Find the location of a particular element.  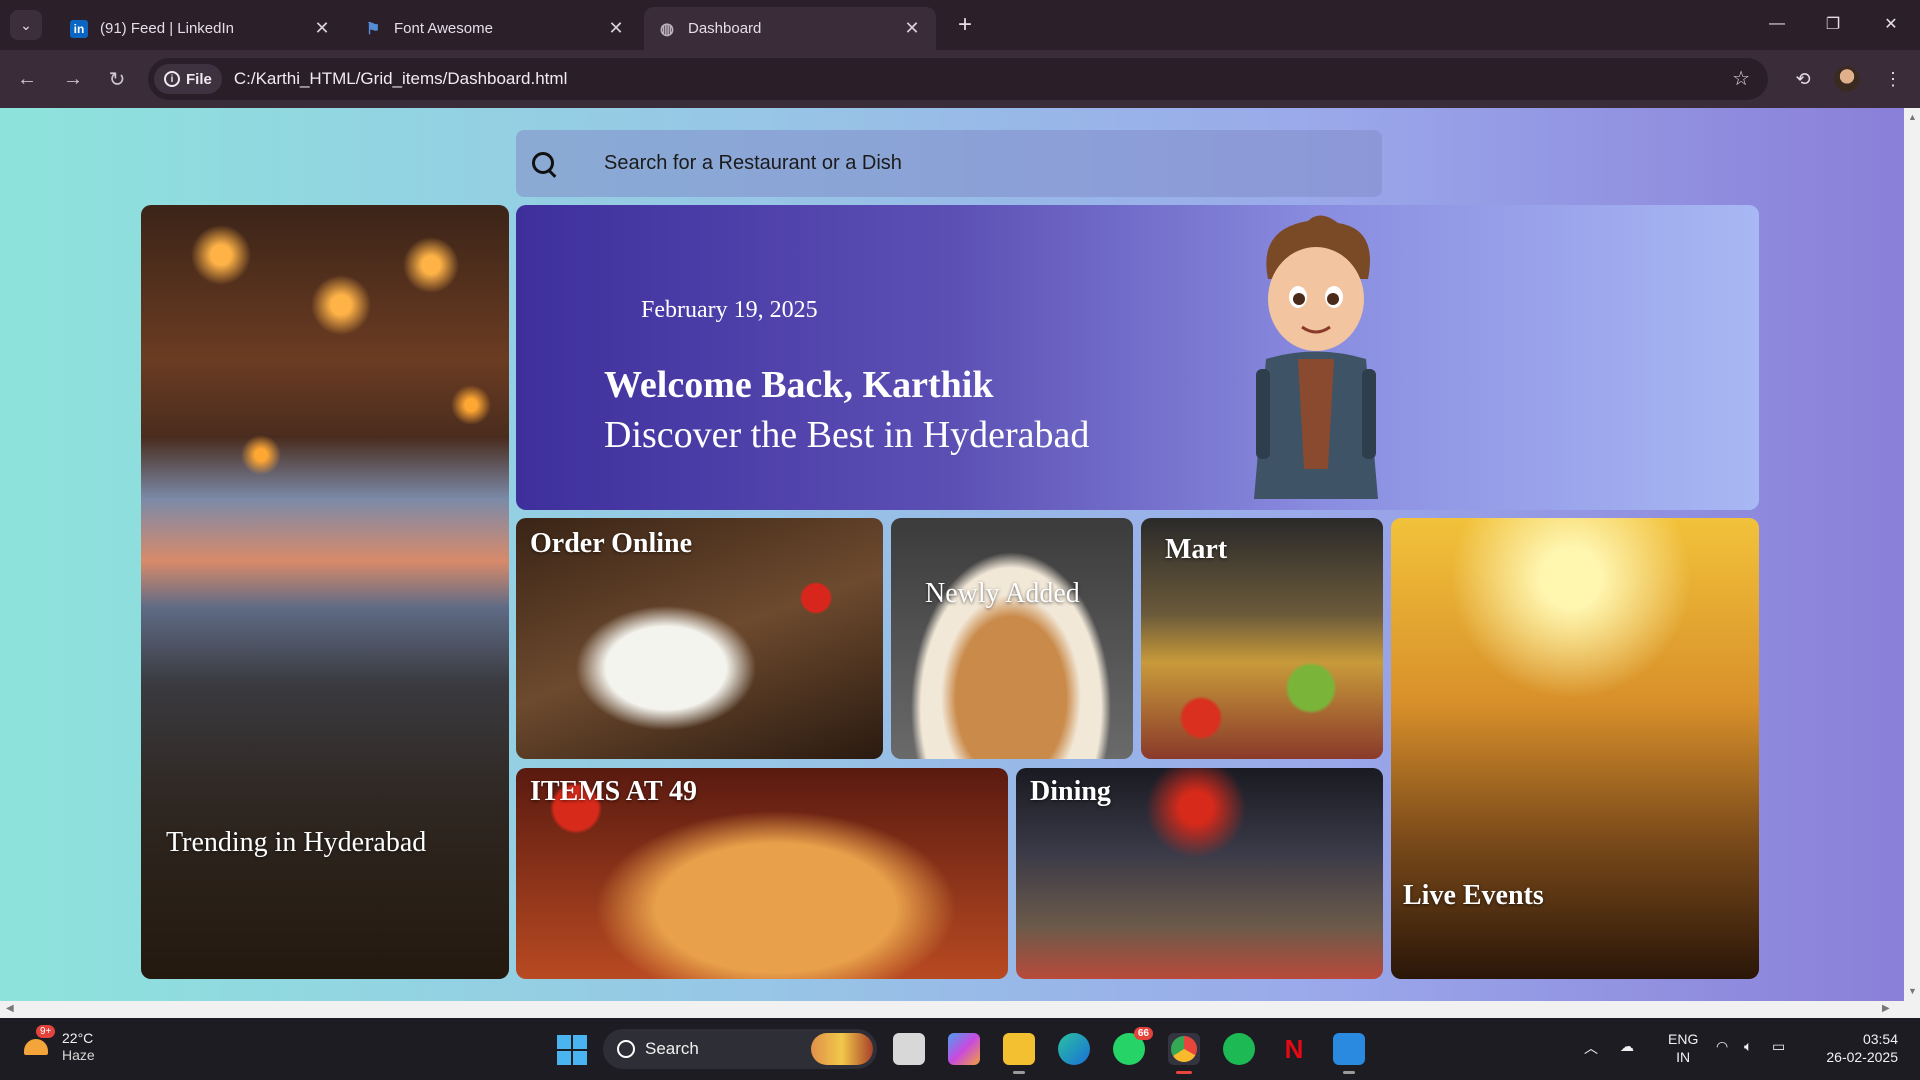

forward-button: → is located at coordinates (73, 79).